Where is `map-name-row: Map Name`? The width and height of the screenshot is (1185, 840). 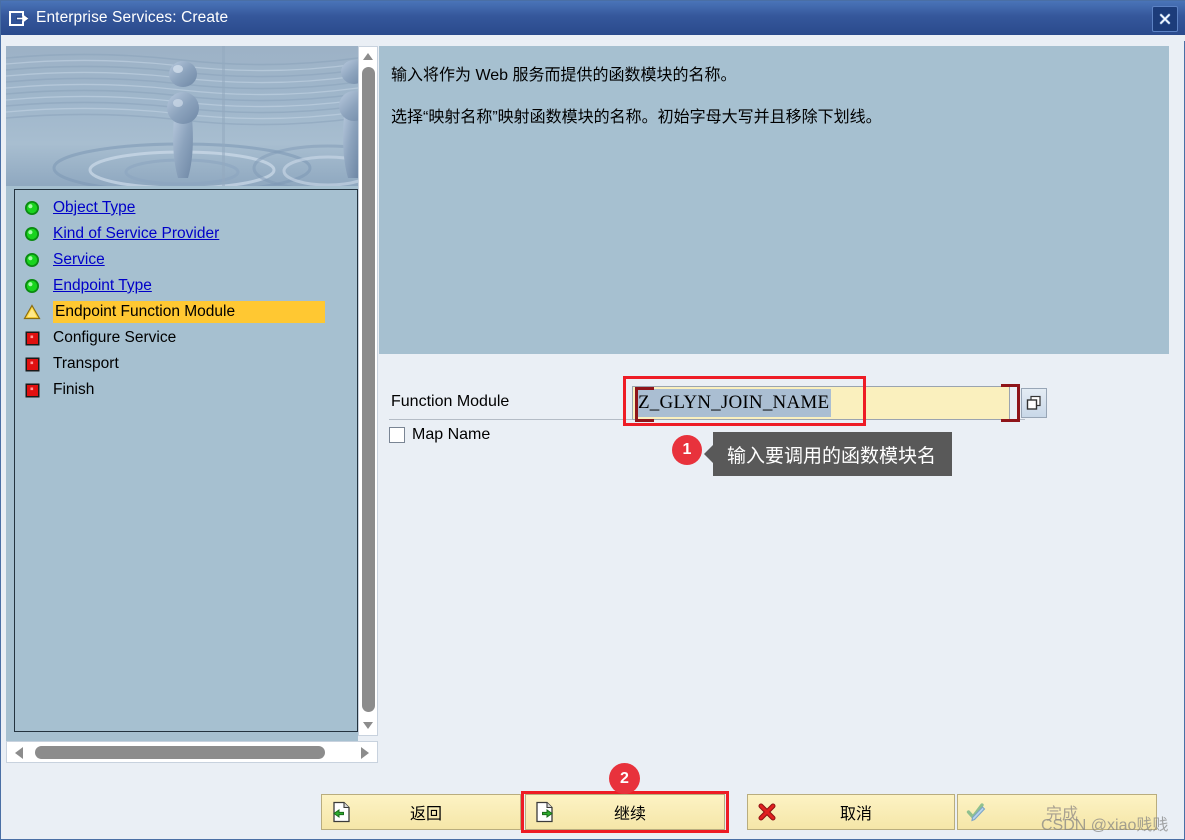
map-name-row: Map Name is located at coordinates (439, 435).